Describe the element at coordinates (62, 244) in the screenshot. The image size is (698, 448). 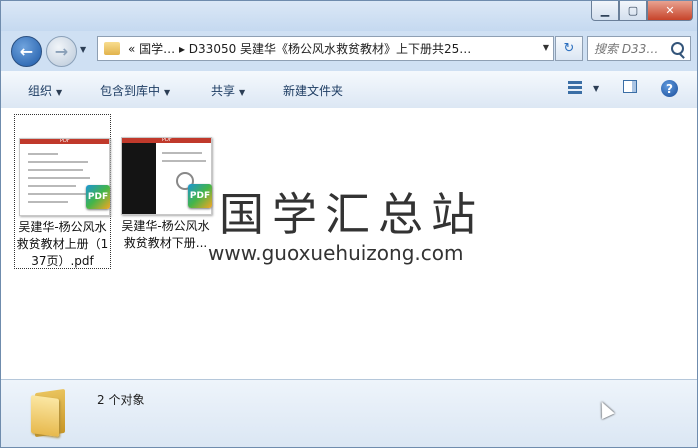
I see `file-name: 吴建华-杨公风水救贫教材上册（137页）.pdf` at that location.